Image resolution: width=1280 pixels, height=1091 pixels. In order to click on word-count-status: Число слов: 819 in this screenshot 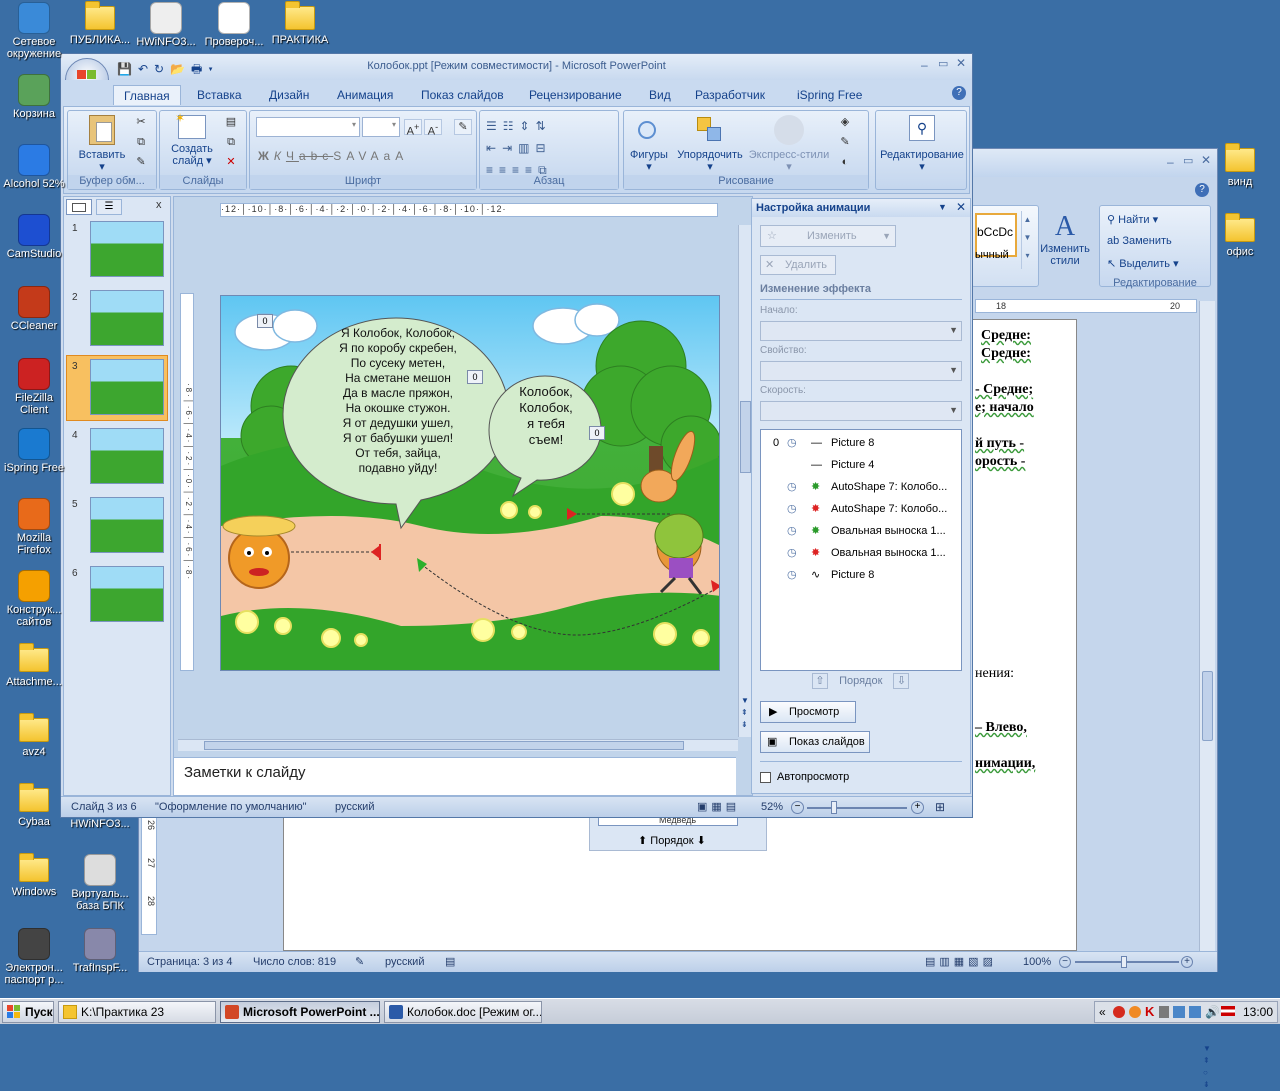, I will do `click(294, 962)`.